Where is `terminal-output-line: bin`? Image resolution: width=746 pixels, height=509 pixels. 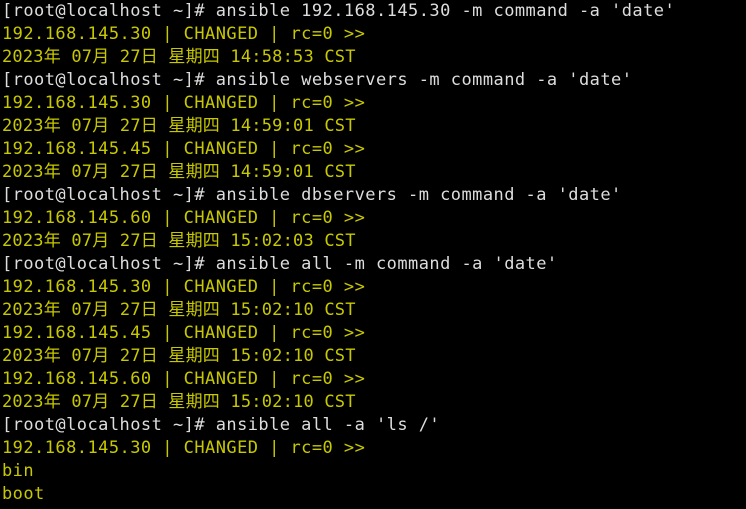
terminal-output-line: bin is located at coordinates (18, 471).